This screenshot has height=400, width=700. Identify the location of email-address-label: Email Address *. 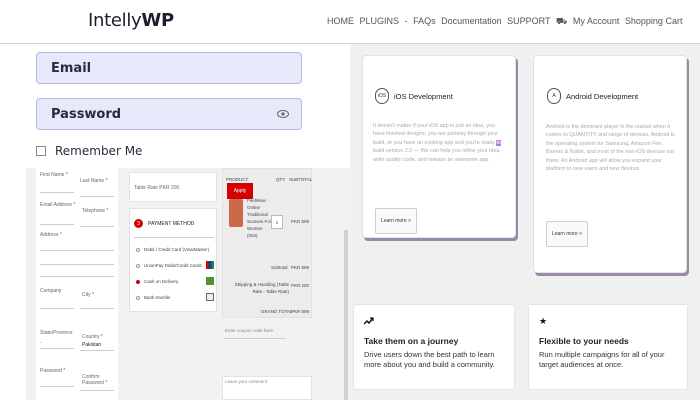
(58, 205).